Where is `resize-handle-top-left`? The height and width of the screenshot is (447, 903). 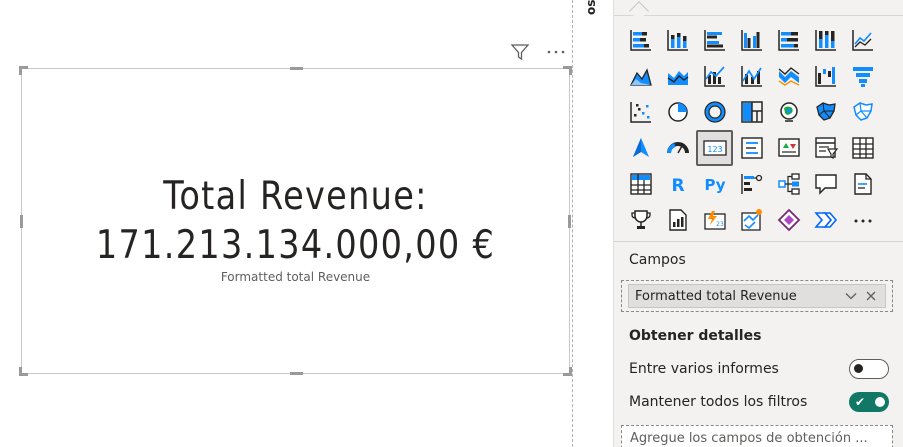
resize-handle-top-left is located at coordinates (23, 70).